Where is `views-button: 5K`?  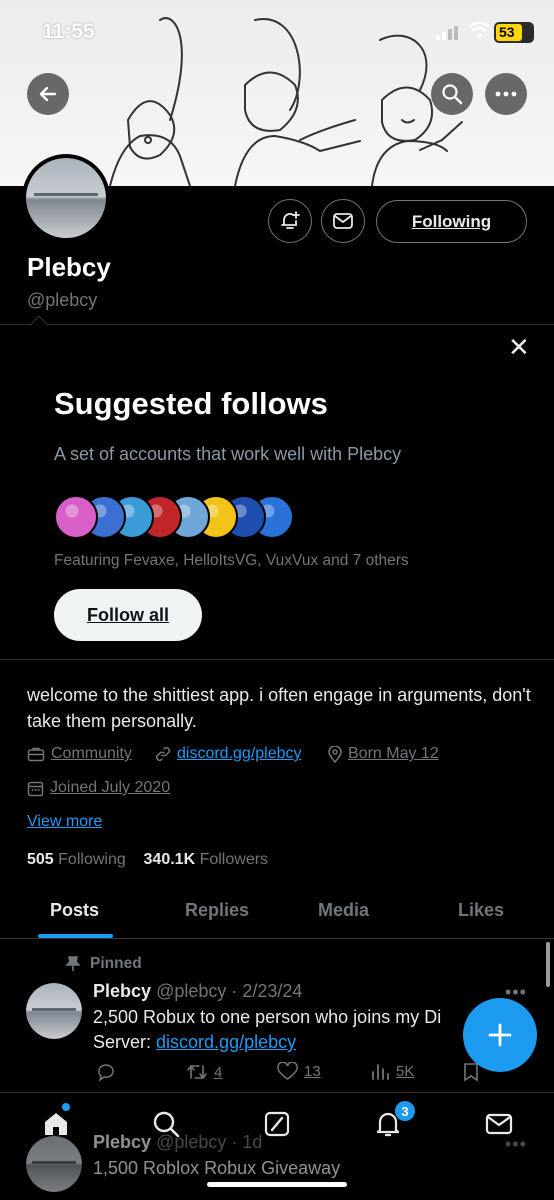
views-button: 5K is located at coordinates (392, 1071).